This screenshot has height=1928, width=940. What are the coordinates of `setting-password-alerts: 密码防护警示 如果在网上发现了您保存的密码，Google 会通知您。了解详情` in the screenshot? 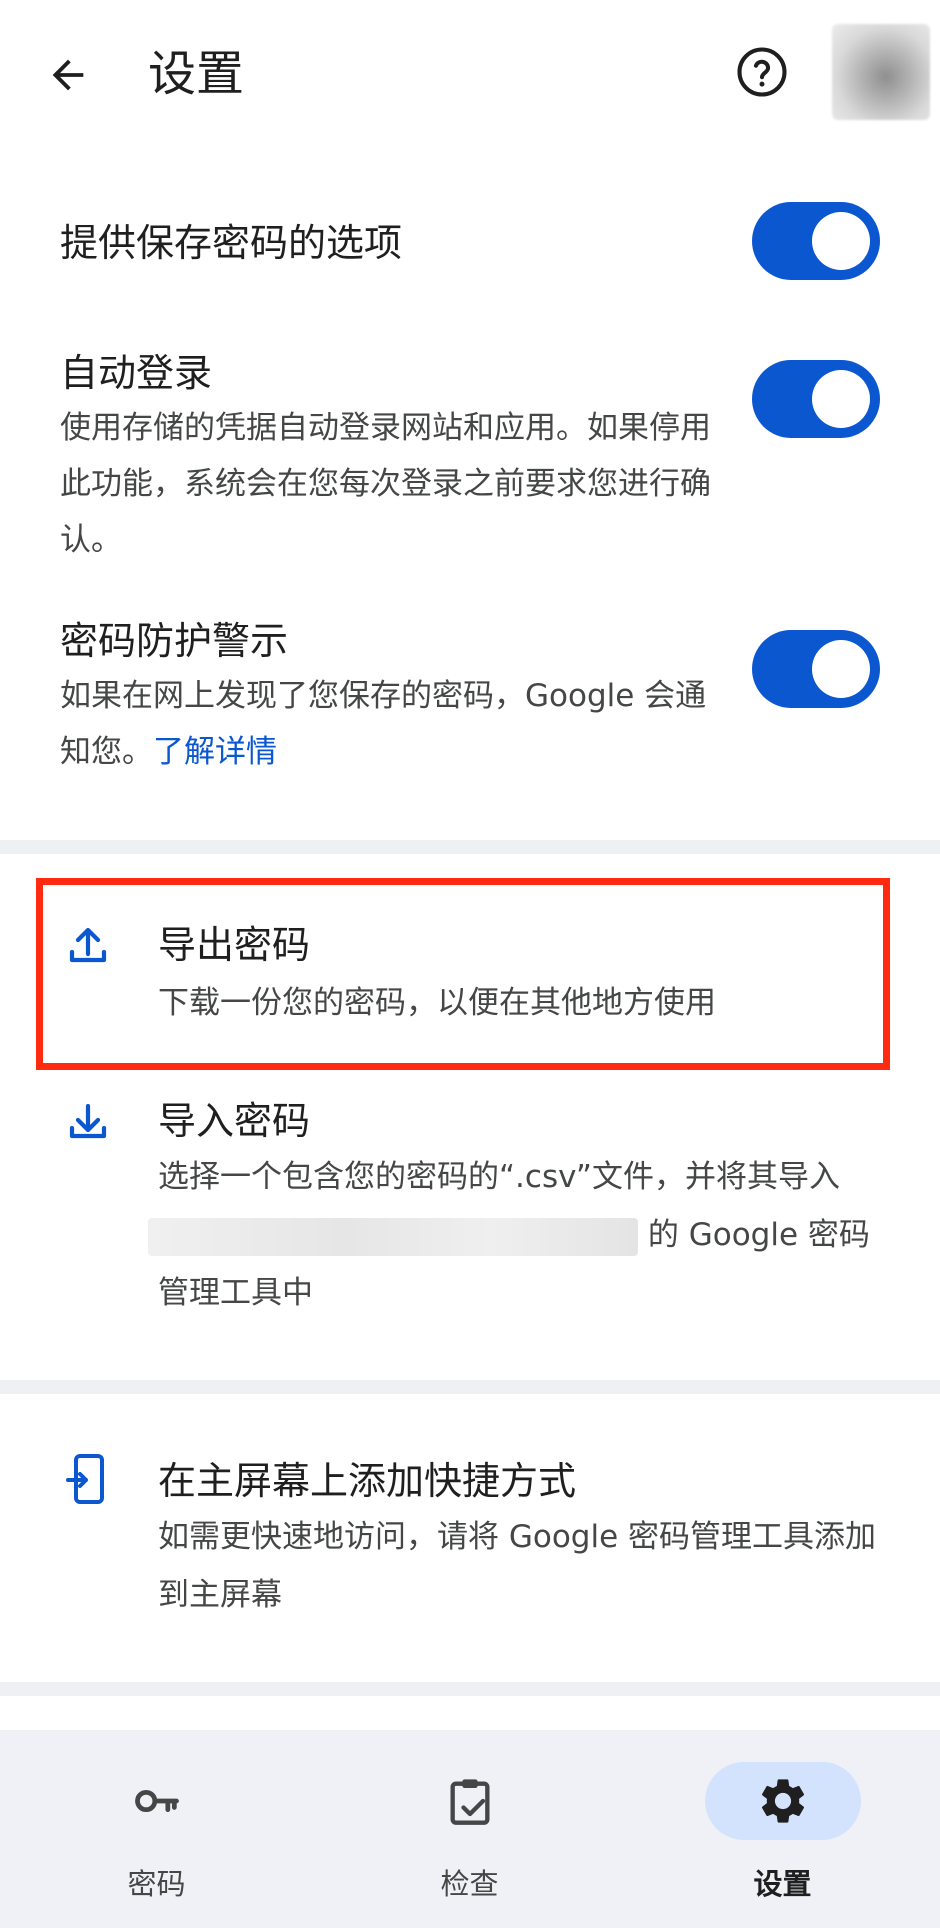 It's located at (470, 699).